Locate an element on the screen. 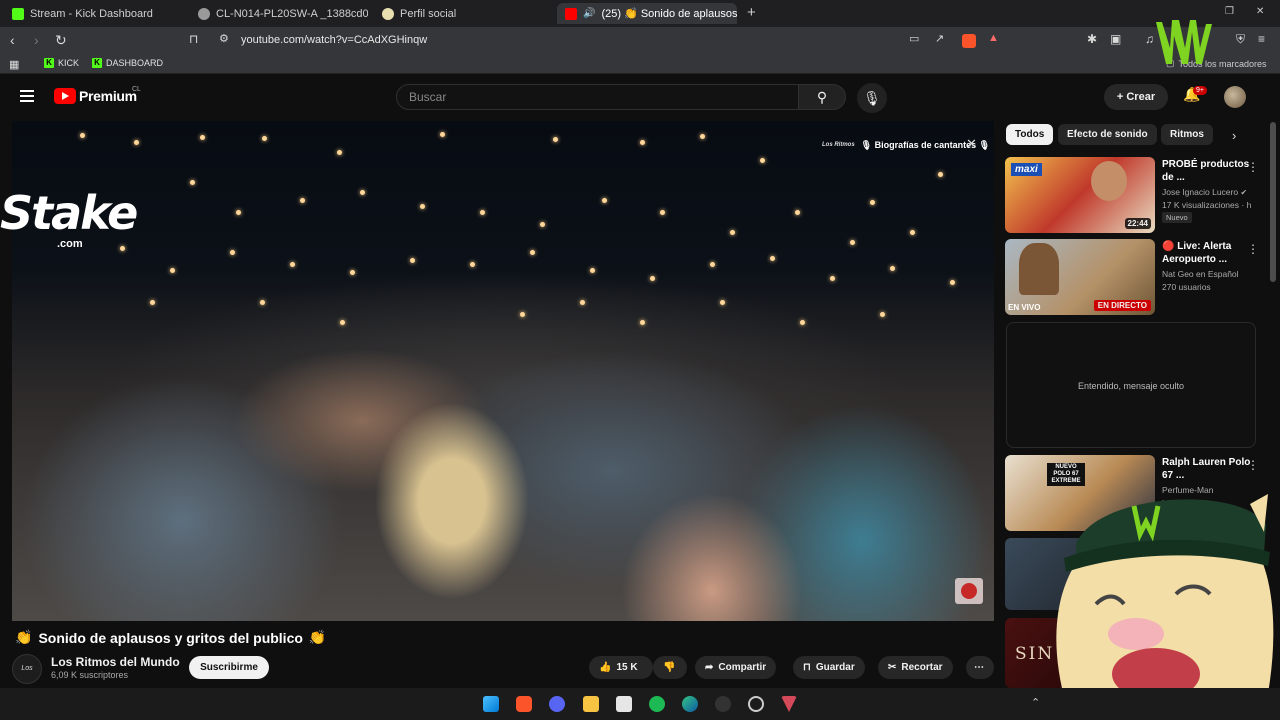 This screenshot has height=720, width=1280. recommendation-thumbnail: EN VIVO EN DIRECTO is located at coordinates (1080, 277).